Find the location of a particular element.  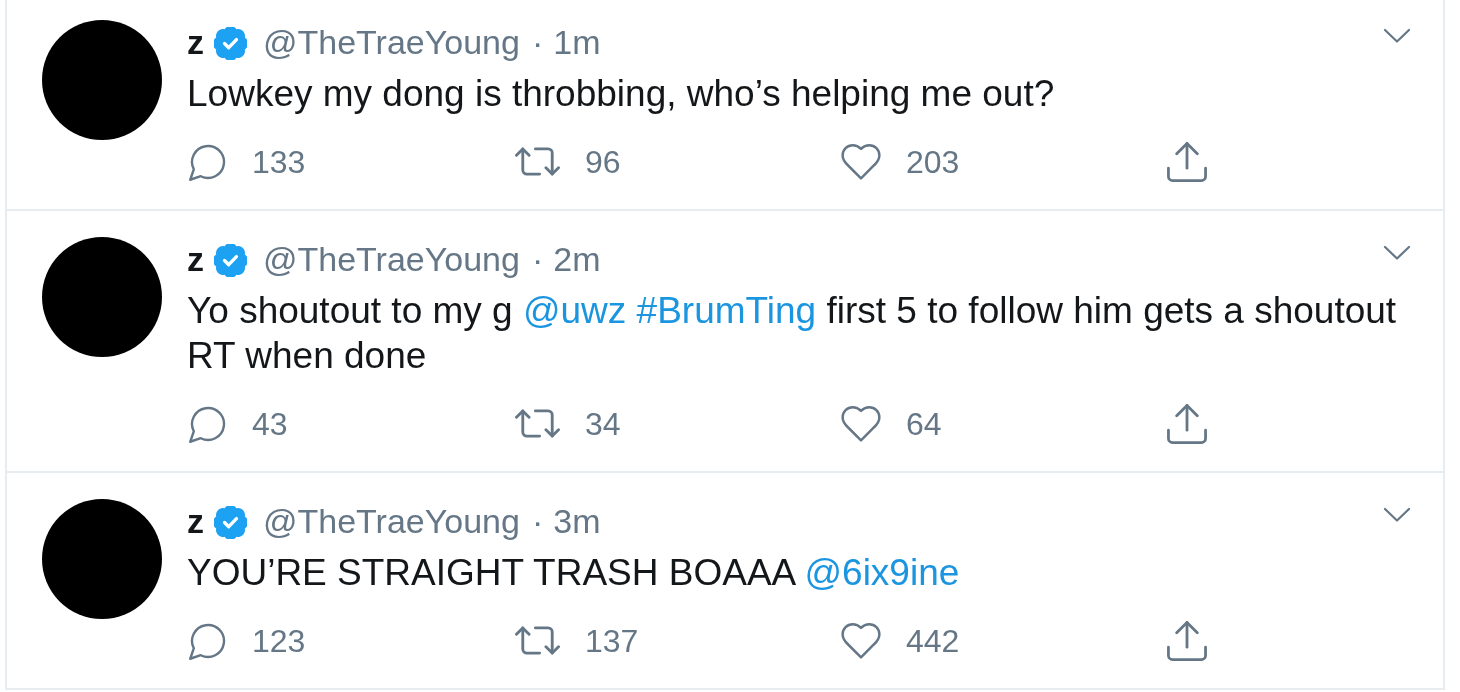

tweet-text: Lowkey my dong is throbbing, who’s helping me out? is located at coordinates (621, 94).